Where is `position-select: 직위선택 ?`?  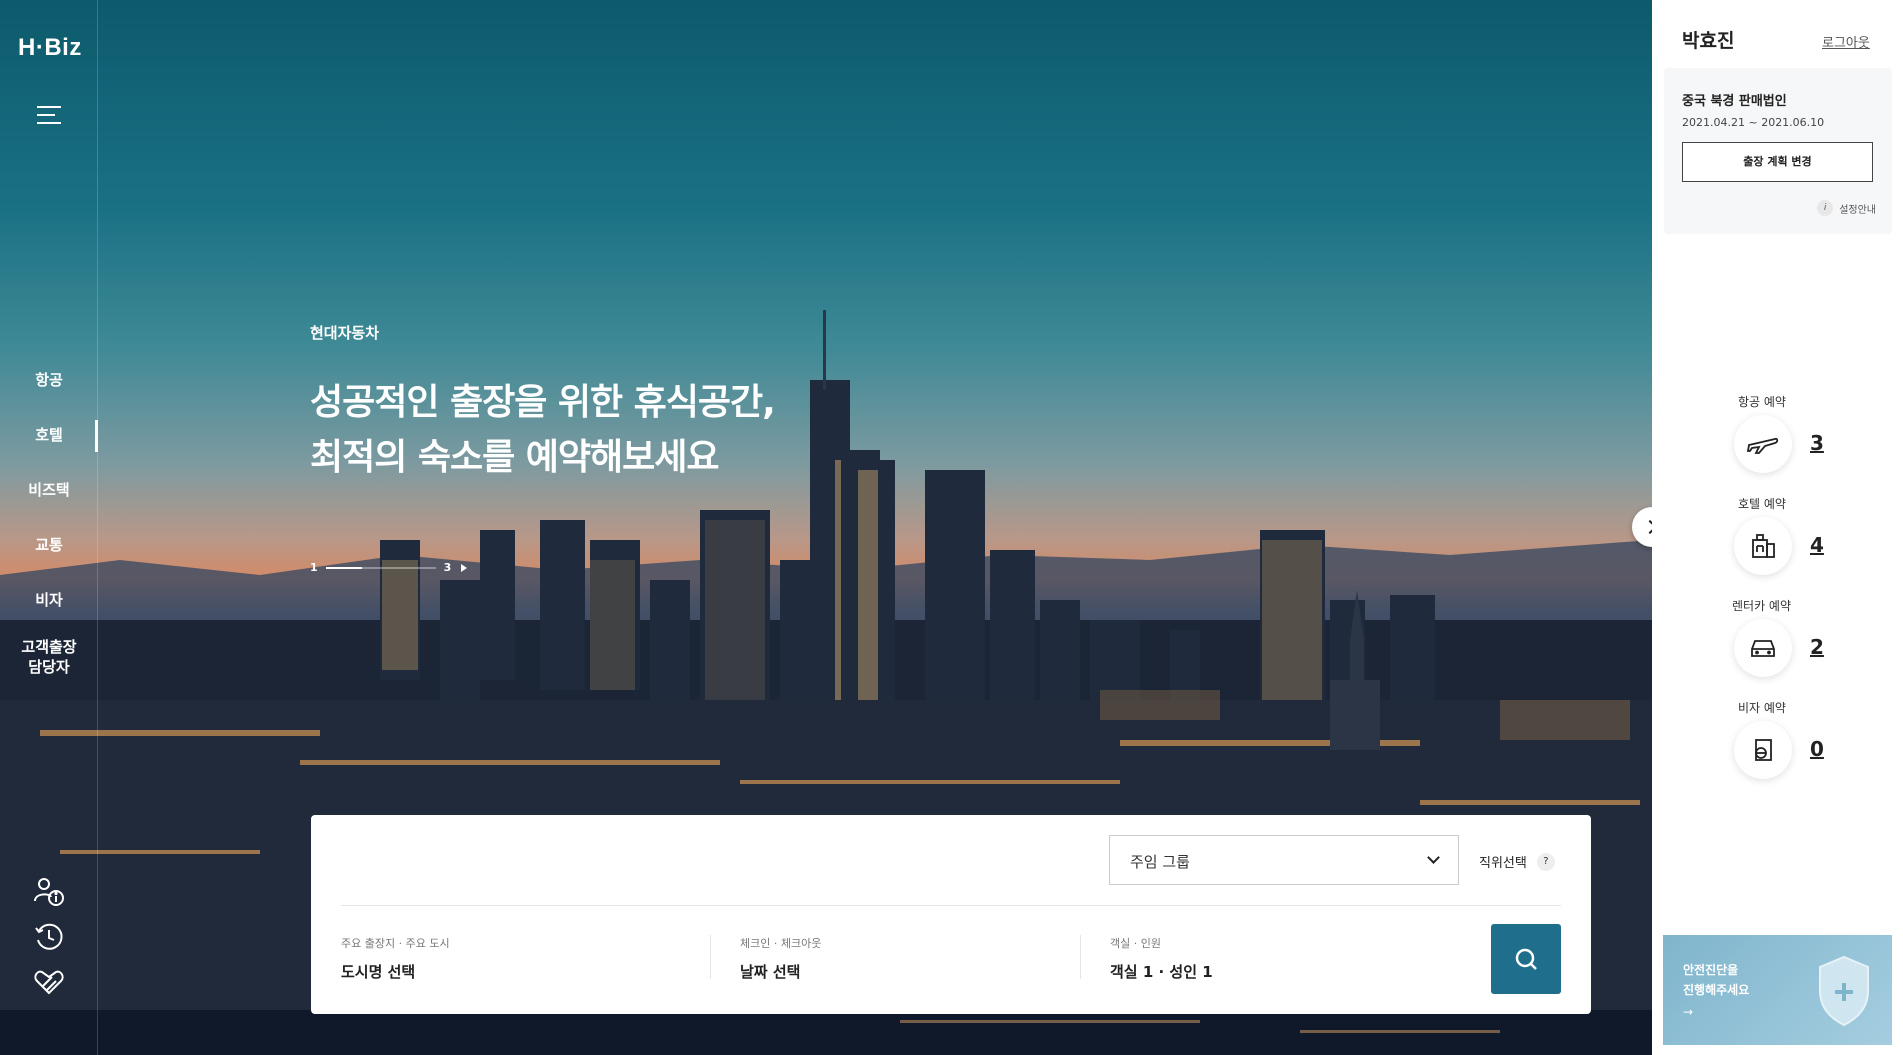 position-select: 직위선택 ? is located at coordinates (1517, 861).